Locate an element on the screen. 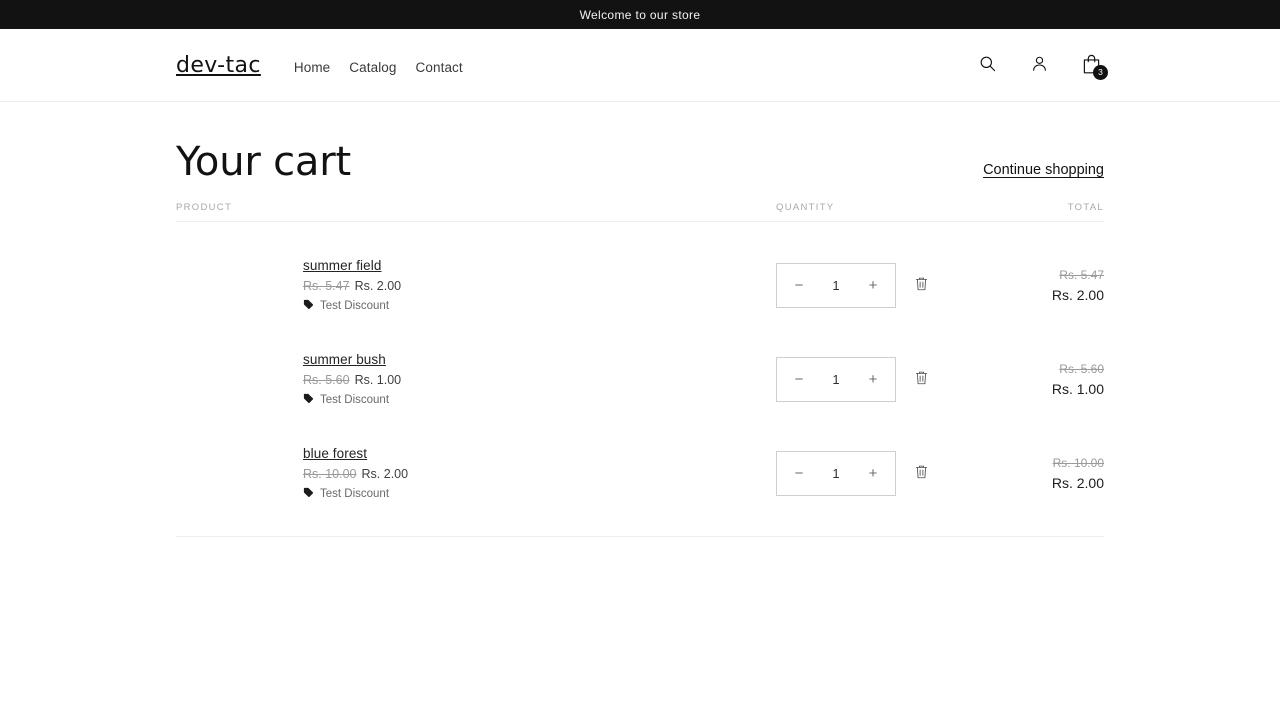 This screenshot has height=720, width=1280. product-price-group: Rs. 10.00 Rs. 2.00 is located at coordinates (355, 474).